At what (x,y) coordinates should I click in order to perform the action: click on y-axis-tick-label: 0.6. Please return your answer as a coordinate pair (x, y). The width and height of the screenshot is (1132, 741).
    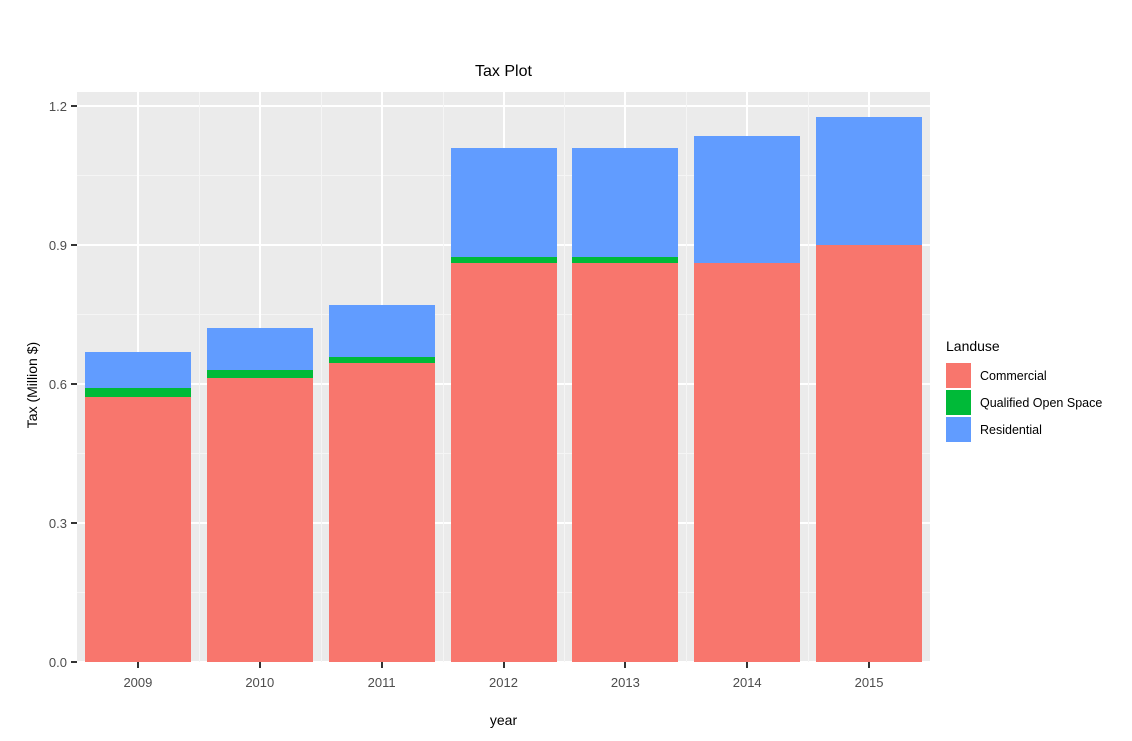
    Looking at the image, I should click on (57, 384).